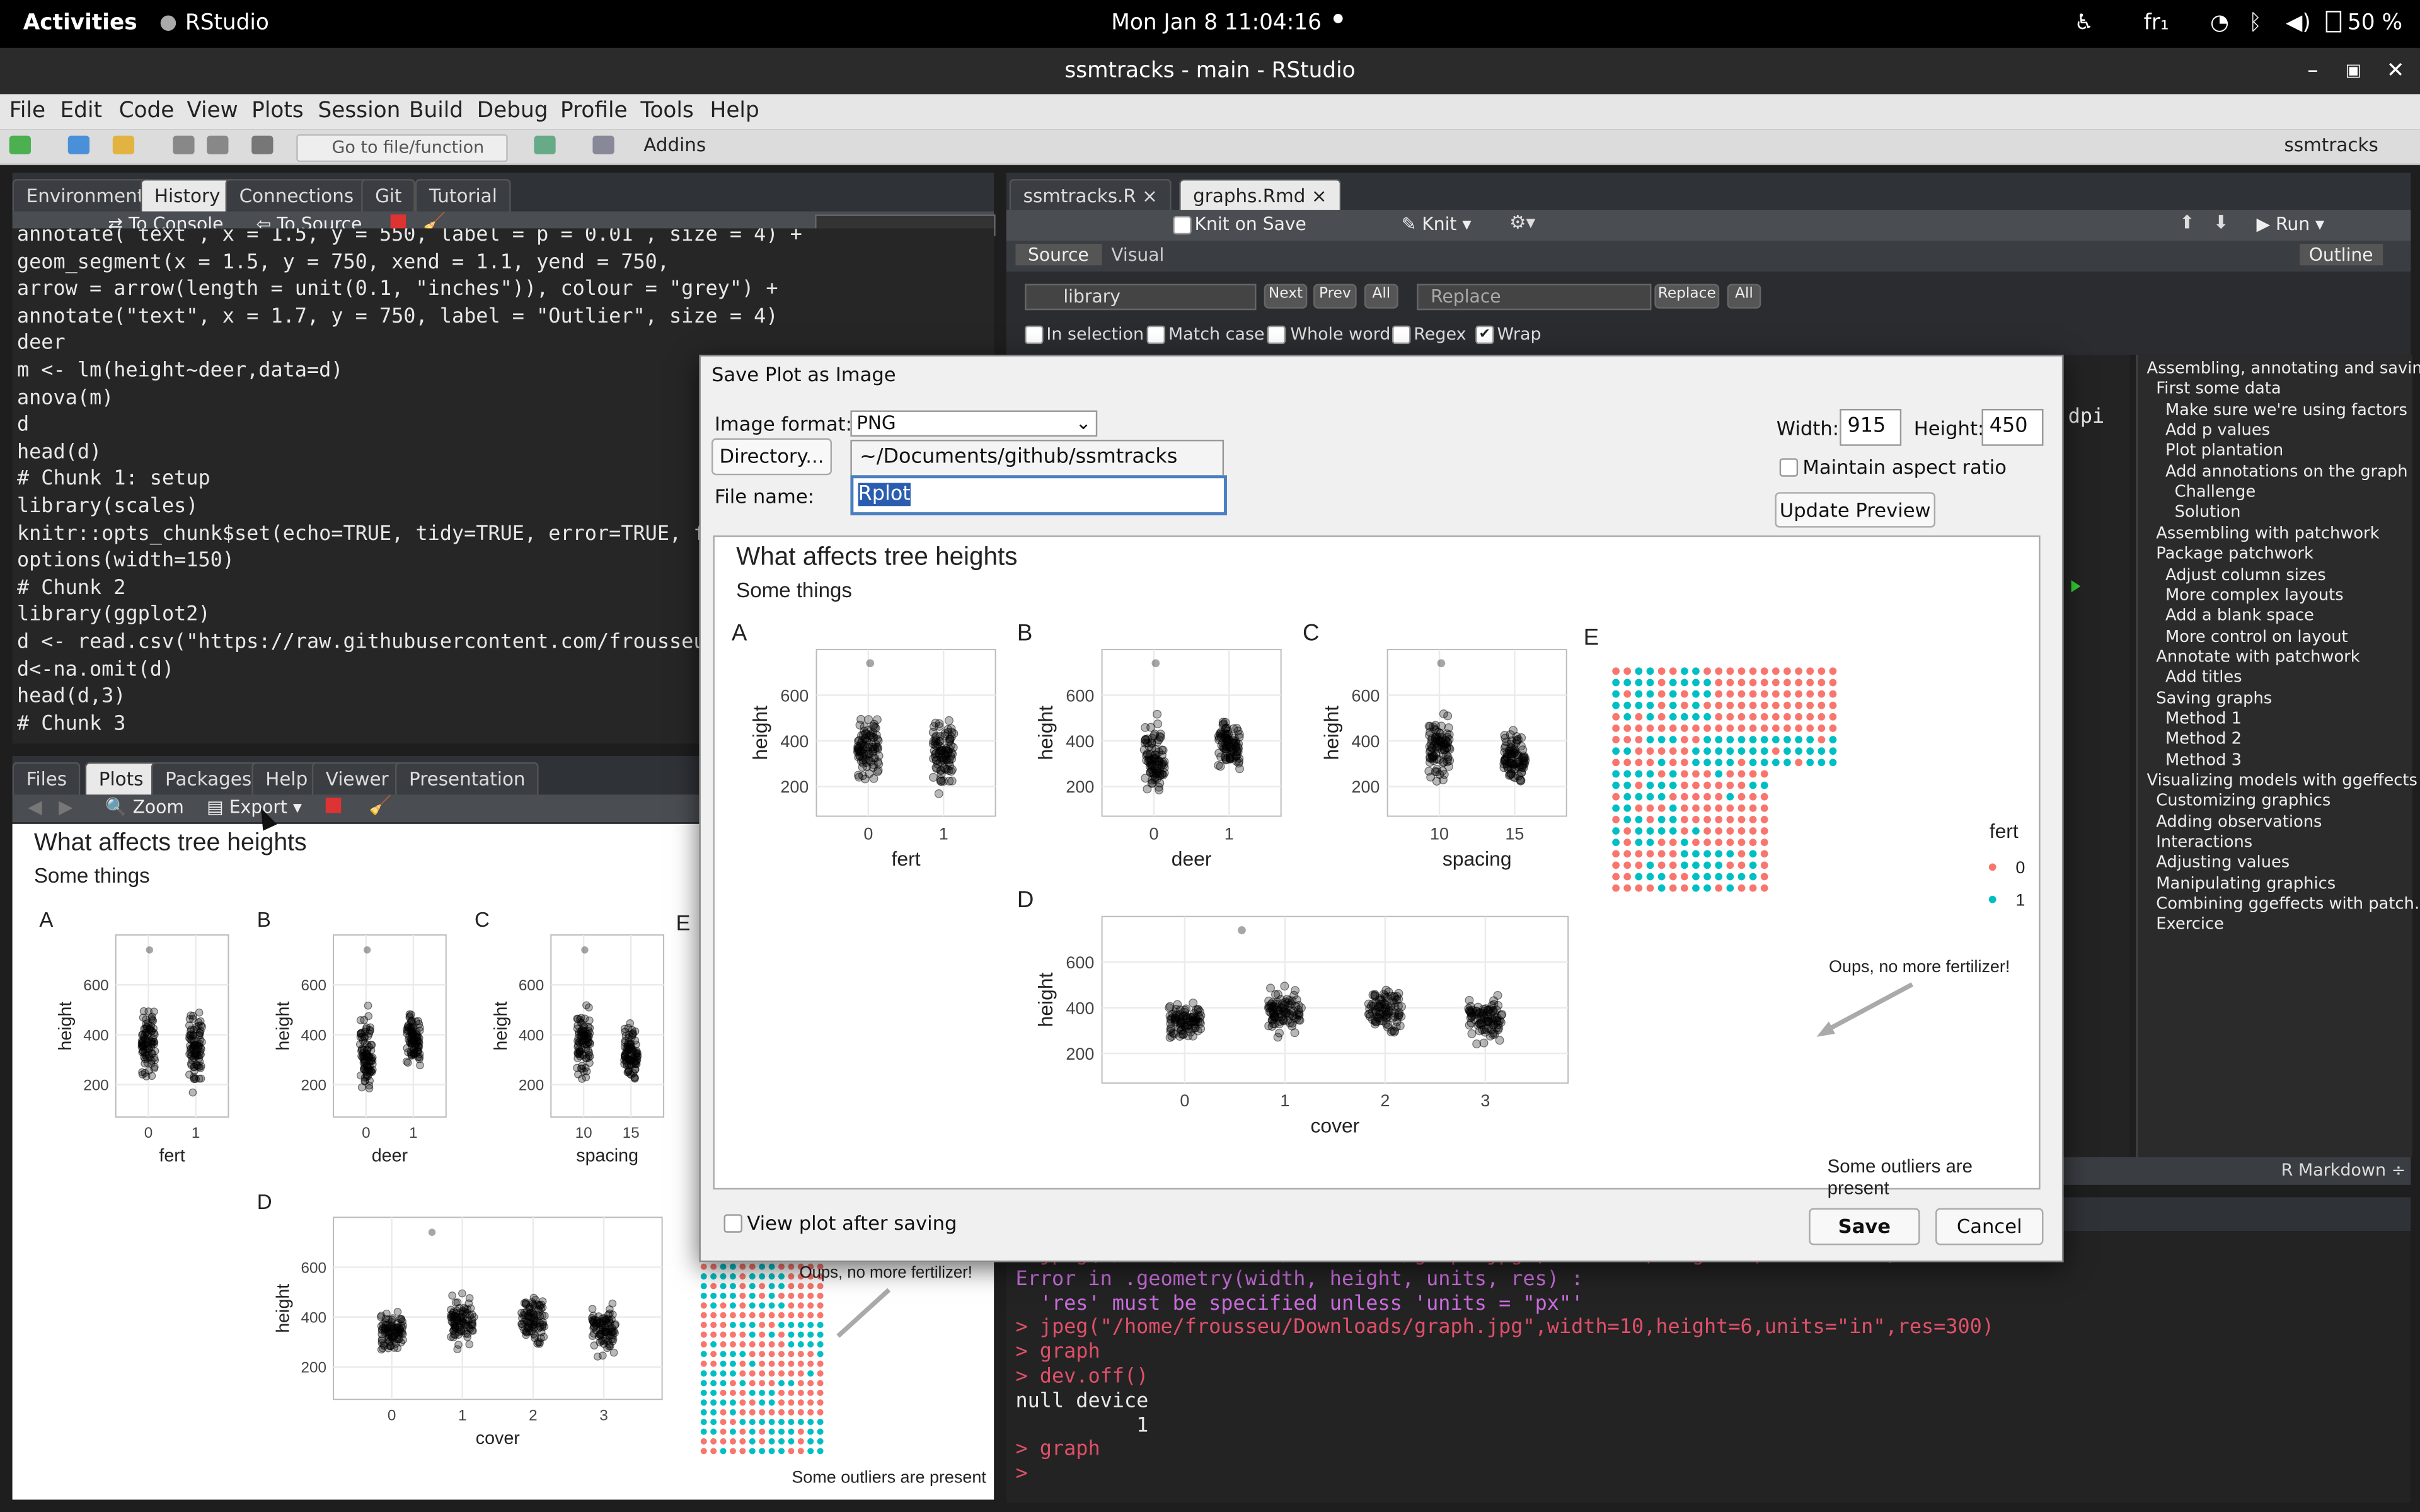  Describe the element at coordinates (1277, 335) in the screenshot. I see `whole-word-checkbox` at that location.